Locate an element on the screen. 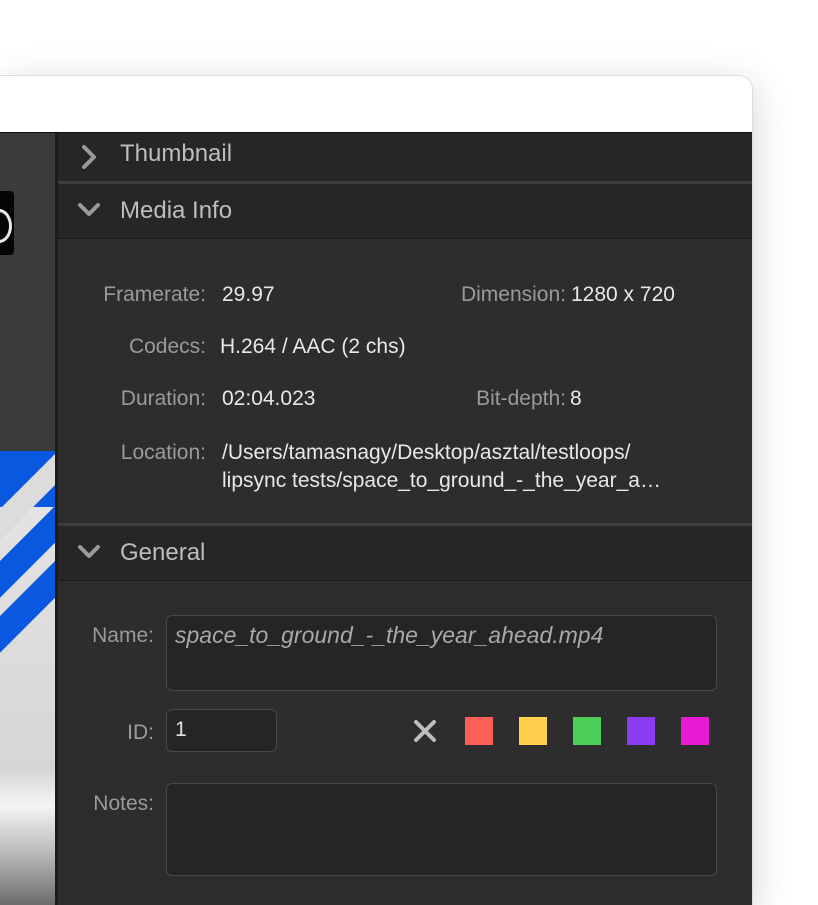  notes-label: Notes: is located at coordinates (123, 803).